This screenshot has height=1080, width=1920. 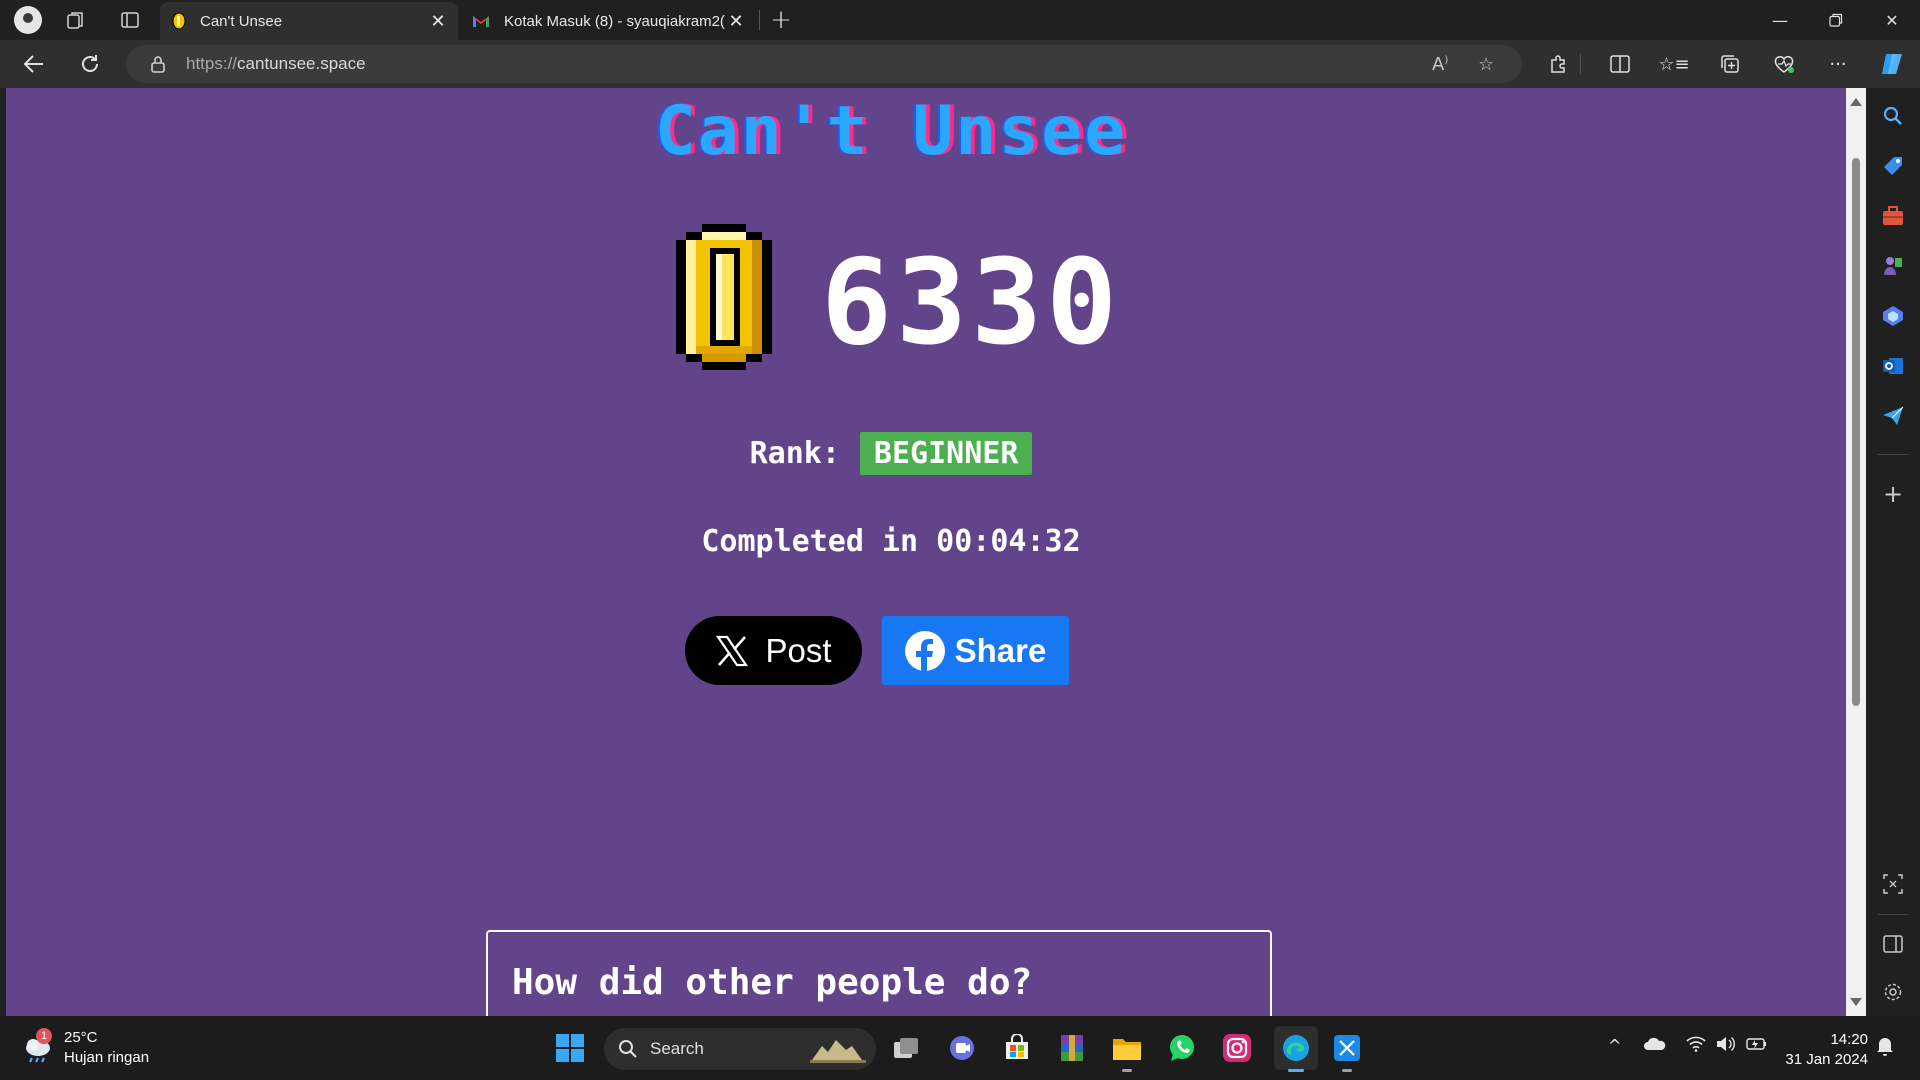 I want to click on extensions-icon, so click(x=1558, y=64).